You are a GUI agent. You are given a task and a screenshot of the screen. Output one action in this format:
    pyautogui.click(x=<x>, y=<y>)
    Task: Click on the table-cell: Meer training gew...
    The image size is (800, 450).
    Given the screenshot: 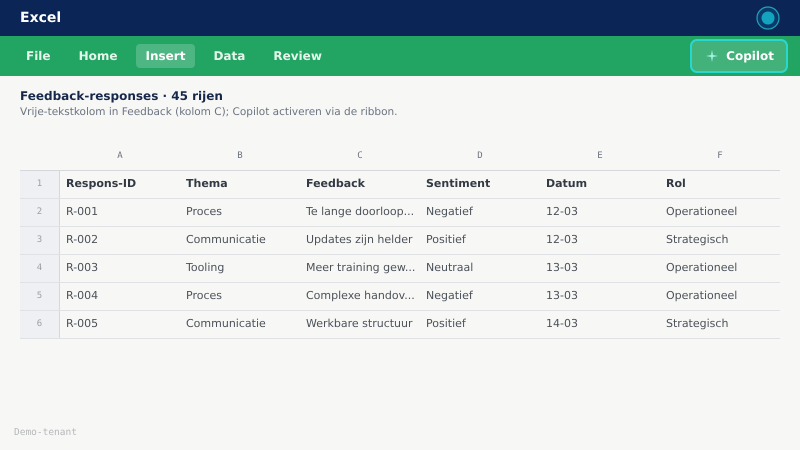 What is the action you would take?
    pyautogui.click(x=360, y=268)
    